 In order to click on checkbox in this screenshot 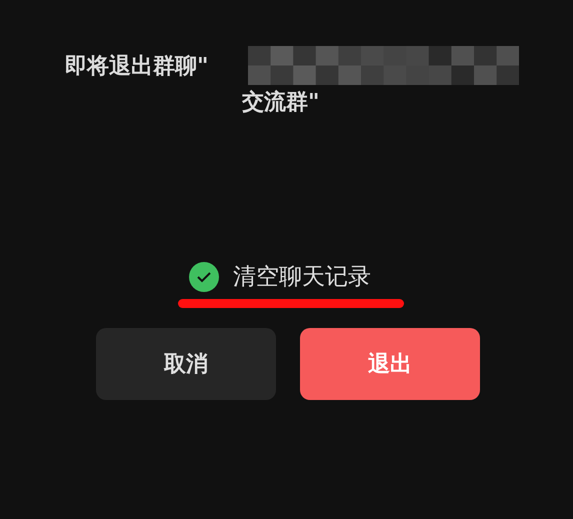, I will do `click(204, 277)`.